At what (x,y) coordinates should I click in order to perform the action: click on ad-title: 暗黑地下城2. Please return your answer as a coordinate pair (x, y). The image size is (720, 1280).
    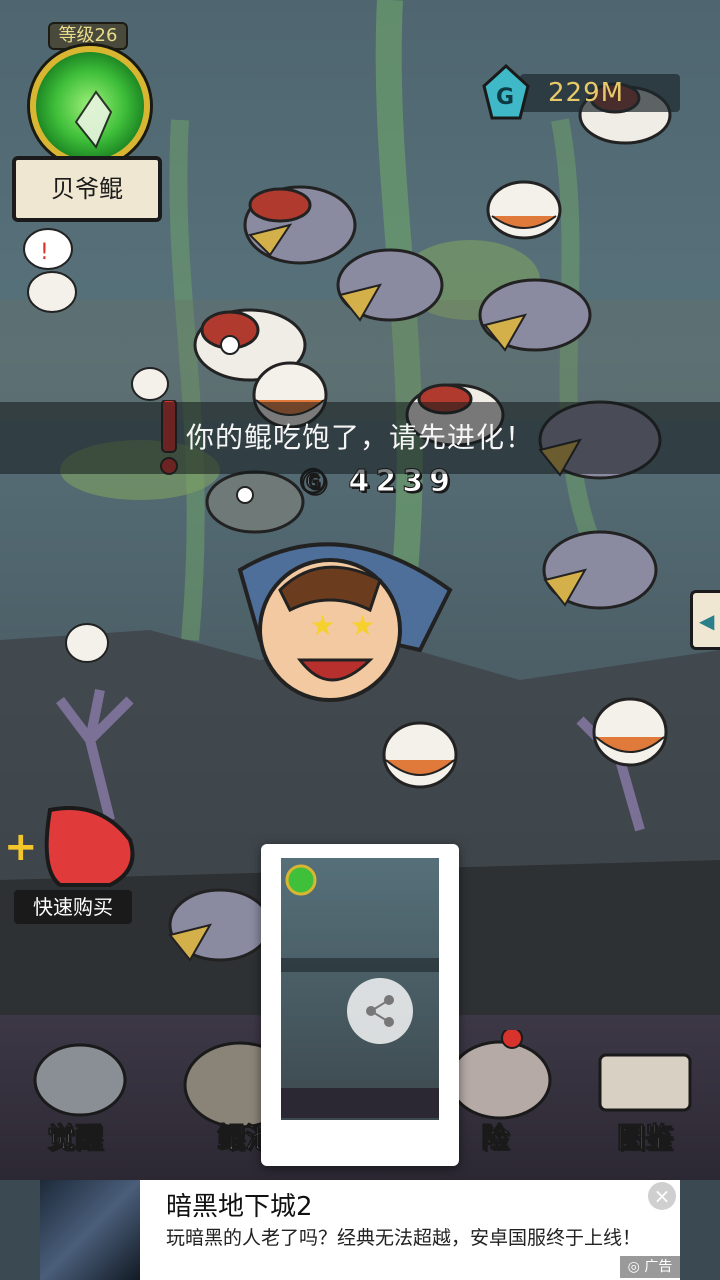
    Looking at the image, I should click on (239, 1204).